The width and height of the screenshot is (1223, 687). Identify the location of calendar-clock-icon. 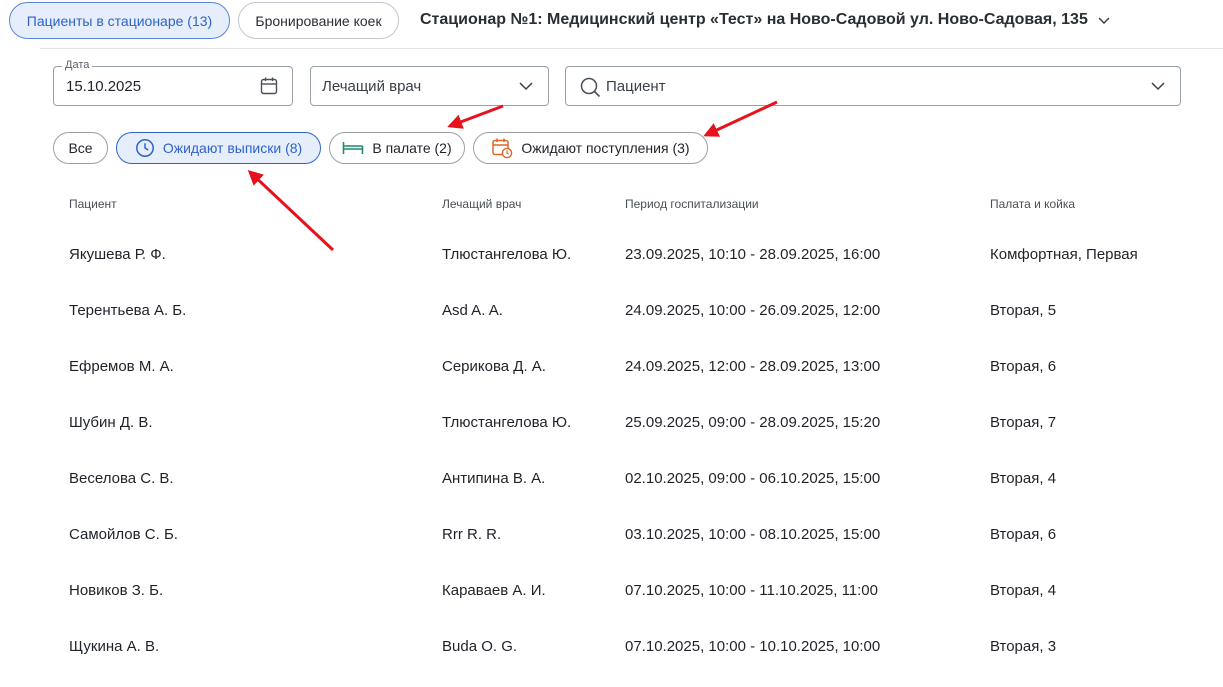
(502, 148).